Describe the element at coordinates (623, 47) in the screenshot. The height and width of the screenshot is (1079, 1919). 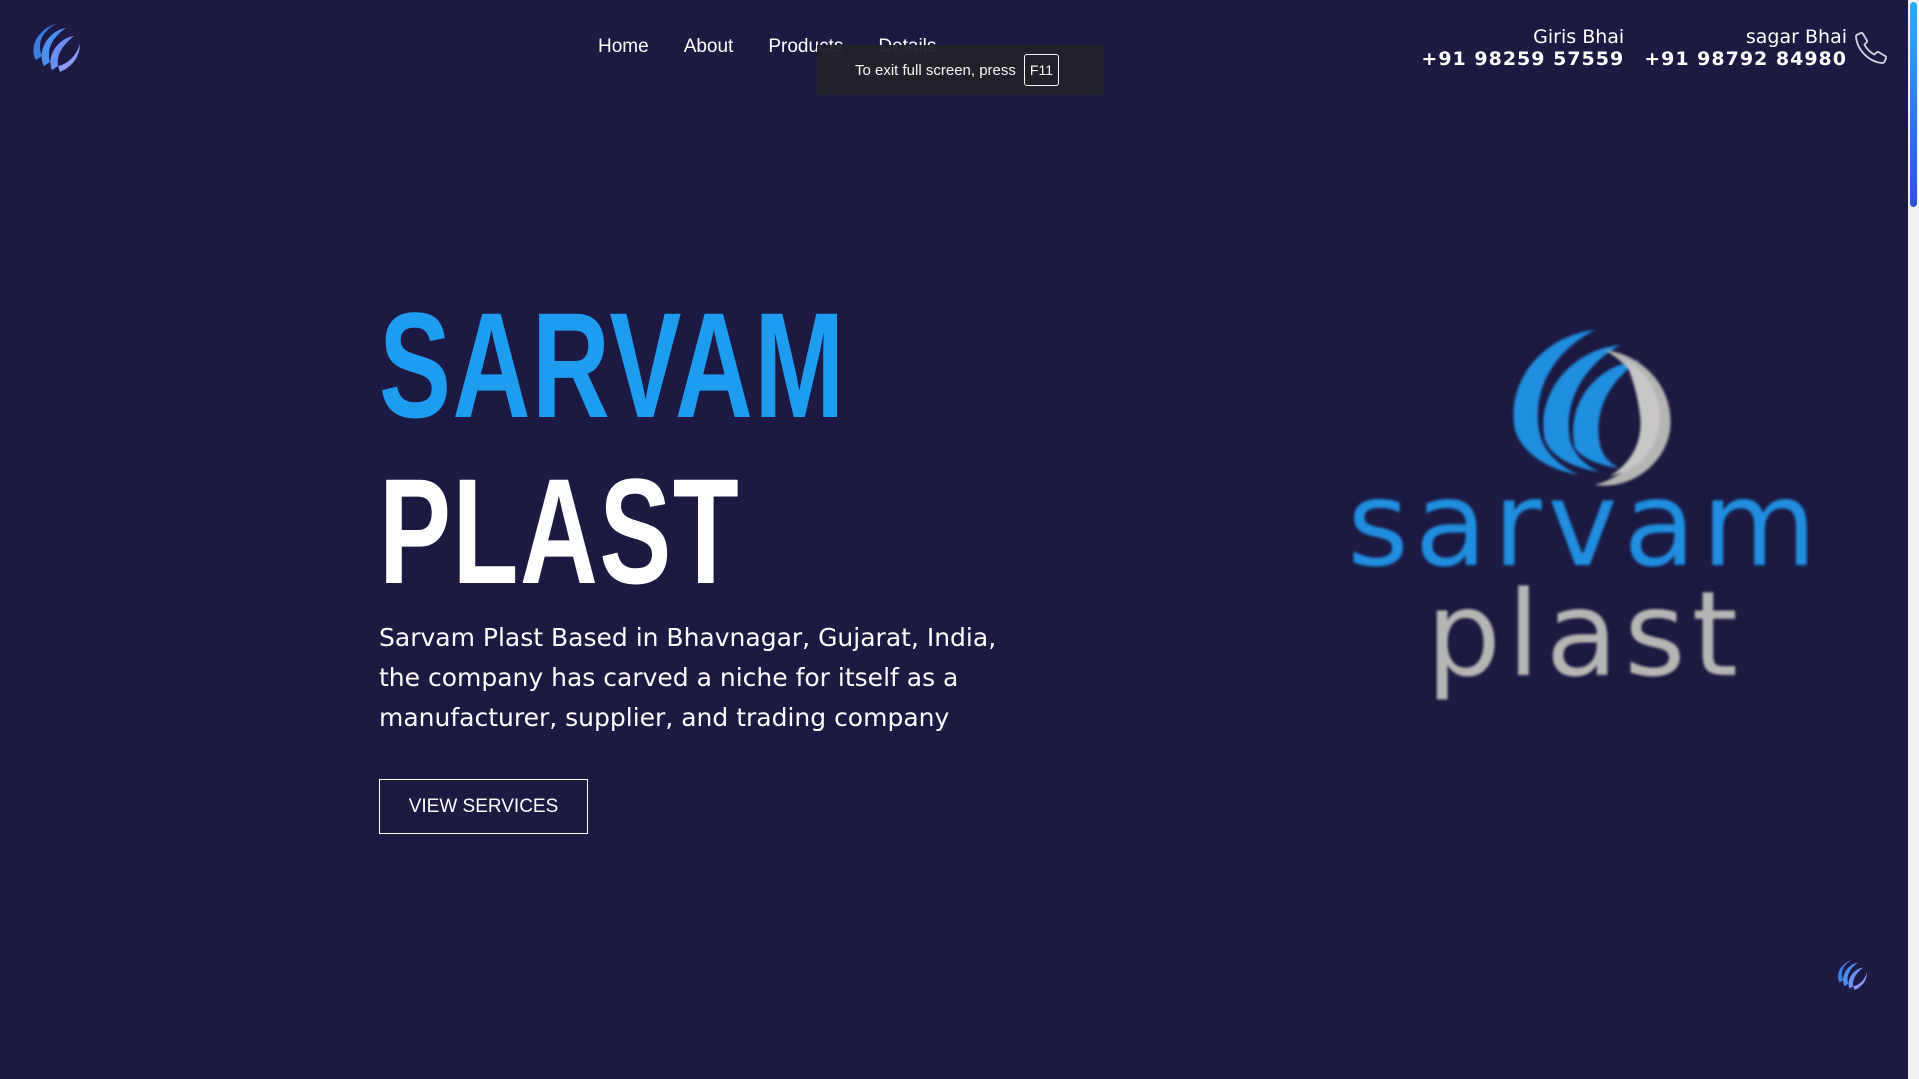
I see `nav-home: Home` at that location.